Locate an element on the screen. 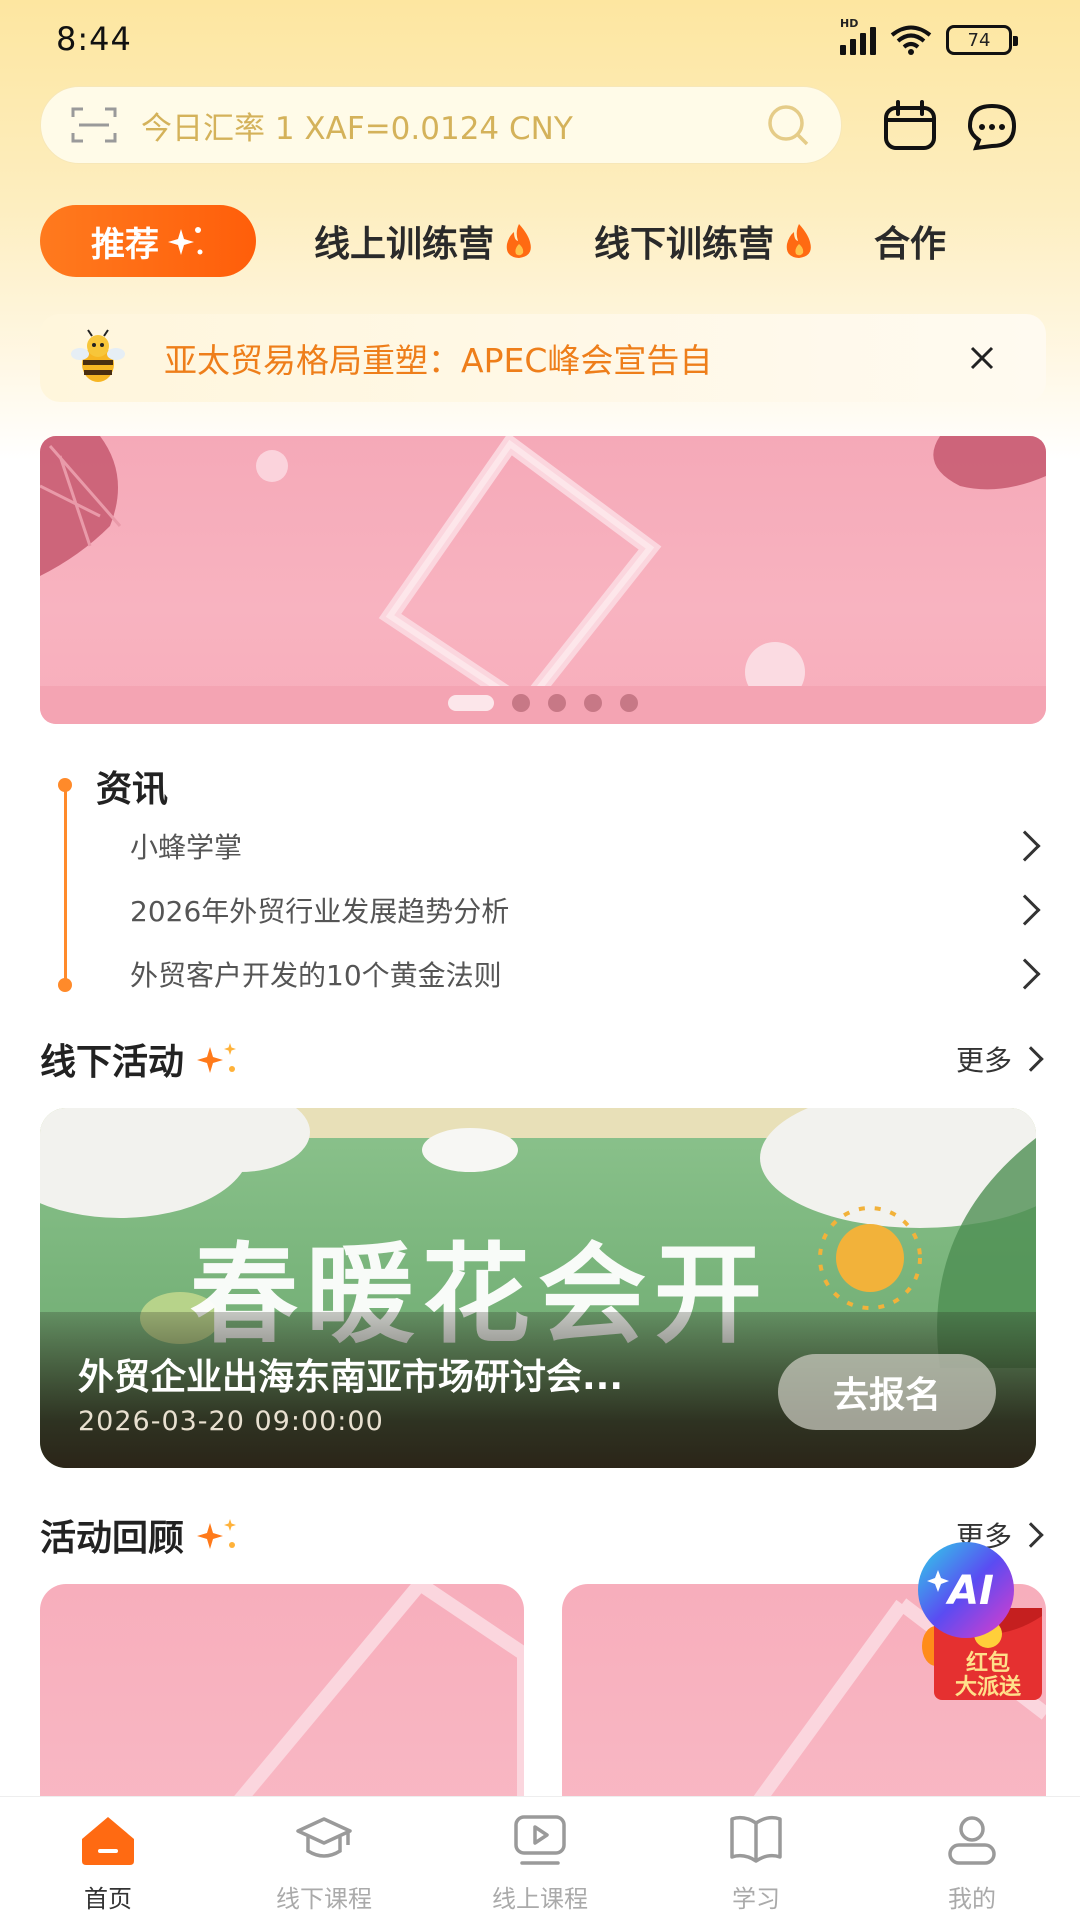  battery-level: 74 is located at coordinates (979, 40).